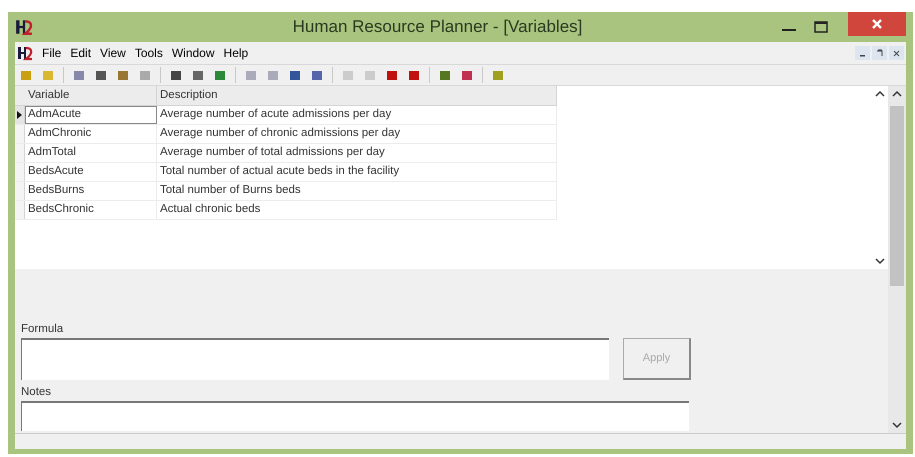  Describe the element at coordinates (148, 53) in the screenshot. I see `menu-item: Tools` at that location.